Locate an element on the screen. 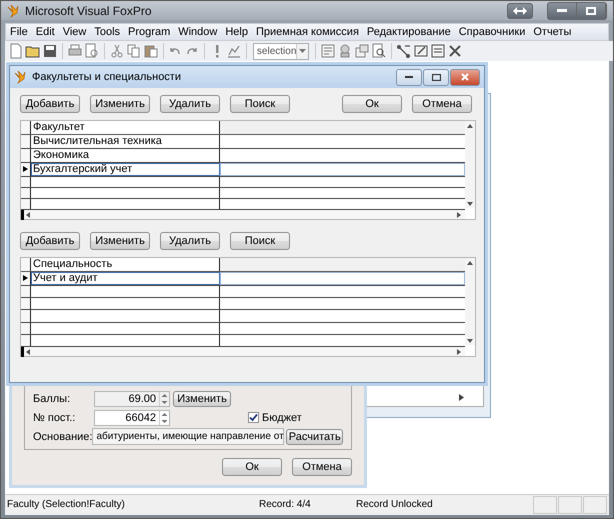  menu-item: Edit is located at coordinates (45, 32).